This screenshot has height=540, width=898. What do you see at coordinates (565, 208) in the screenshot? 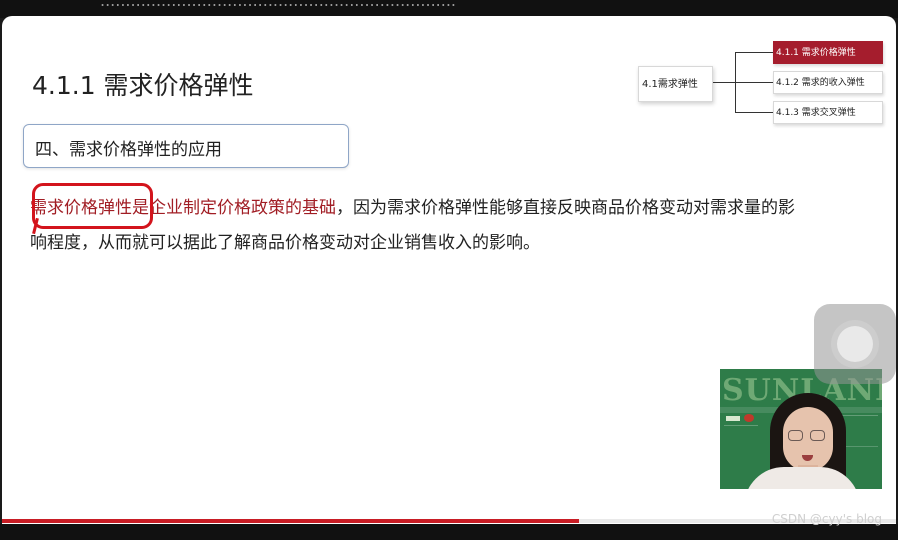
I see `body-line-1-rest: ，因为需求价格弹性能够直接反映商品价格变动对需求量的影` at bounding box center [565, 208].